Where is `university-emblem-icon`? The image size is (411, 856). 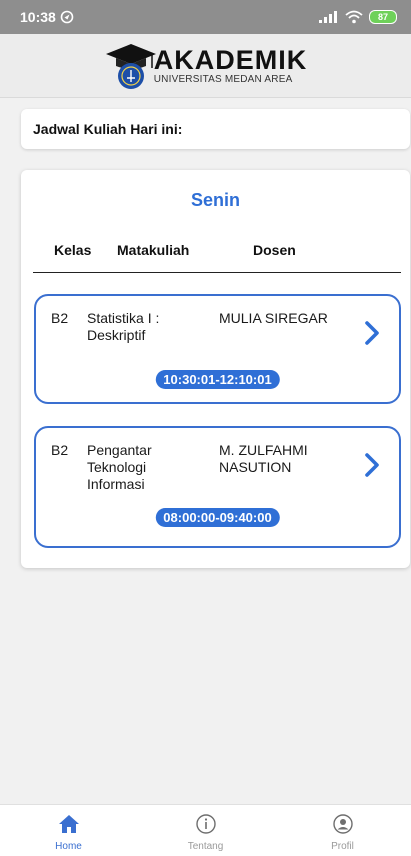
university-emblem-icon is located at coordinates (130, 66).